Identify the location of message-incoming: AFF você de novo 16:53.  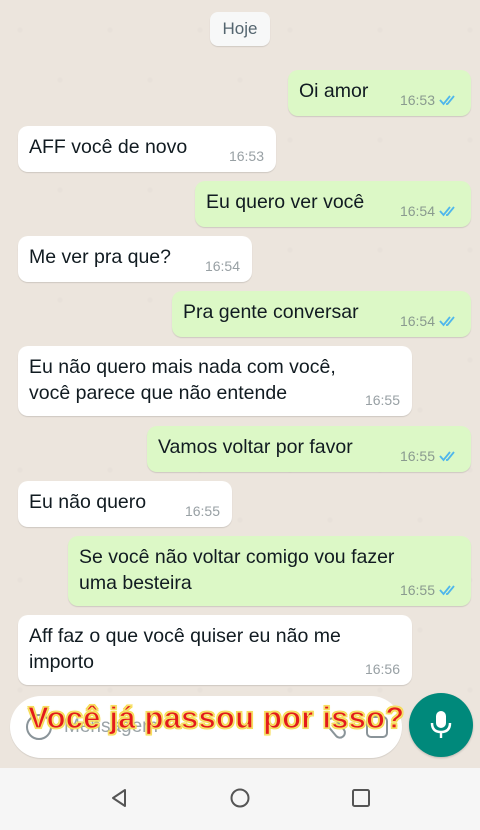
(147, 149).